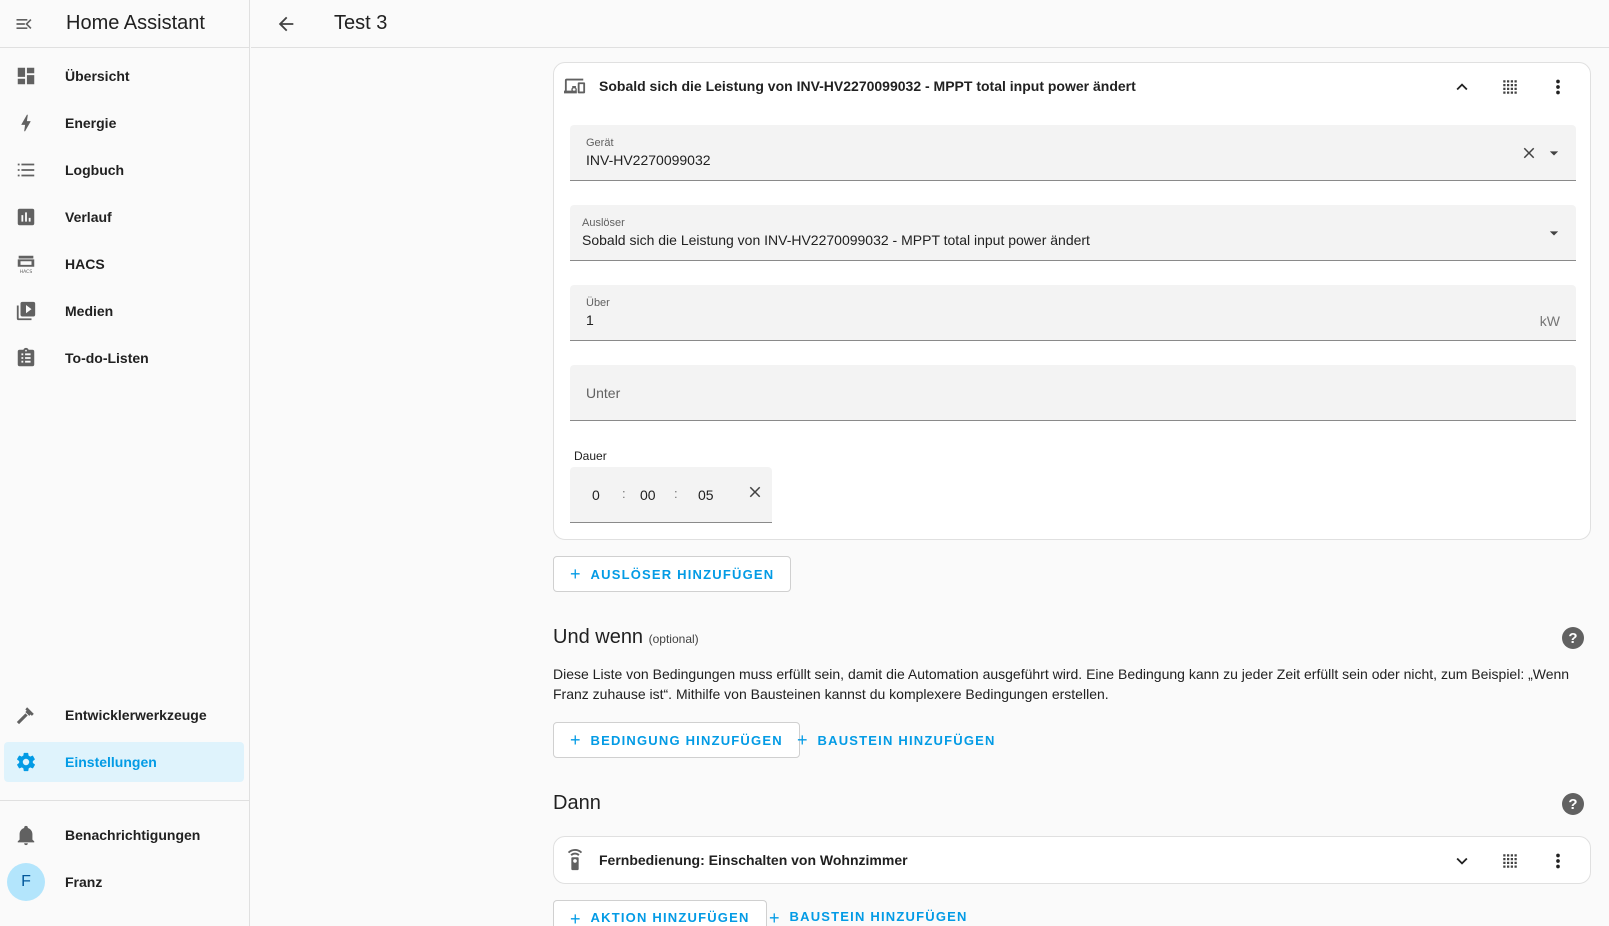 This screenshot has height=926, width=1609. I want to click on avatar-wrap: F, so click(26, 882).